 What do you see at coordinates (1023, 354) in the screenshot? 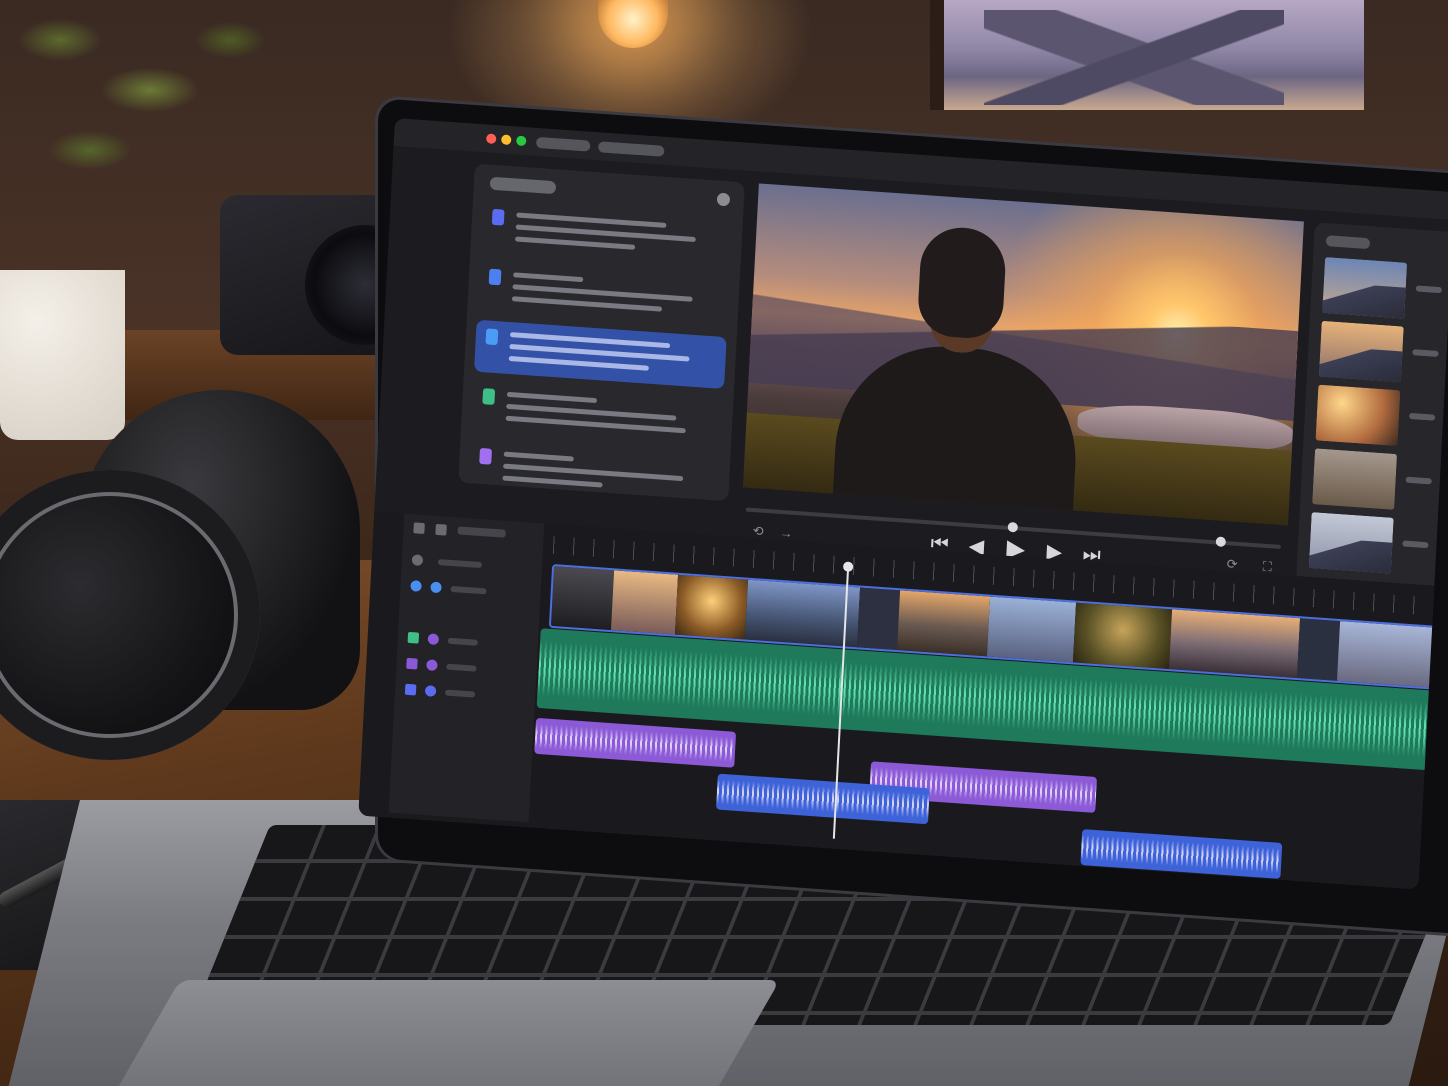
I see `video-preview` at bounding box center [1023, 354].